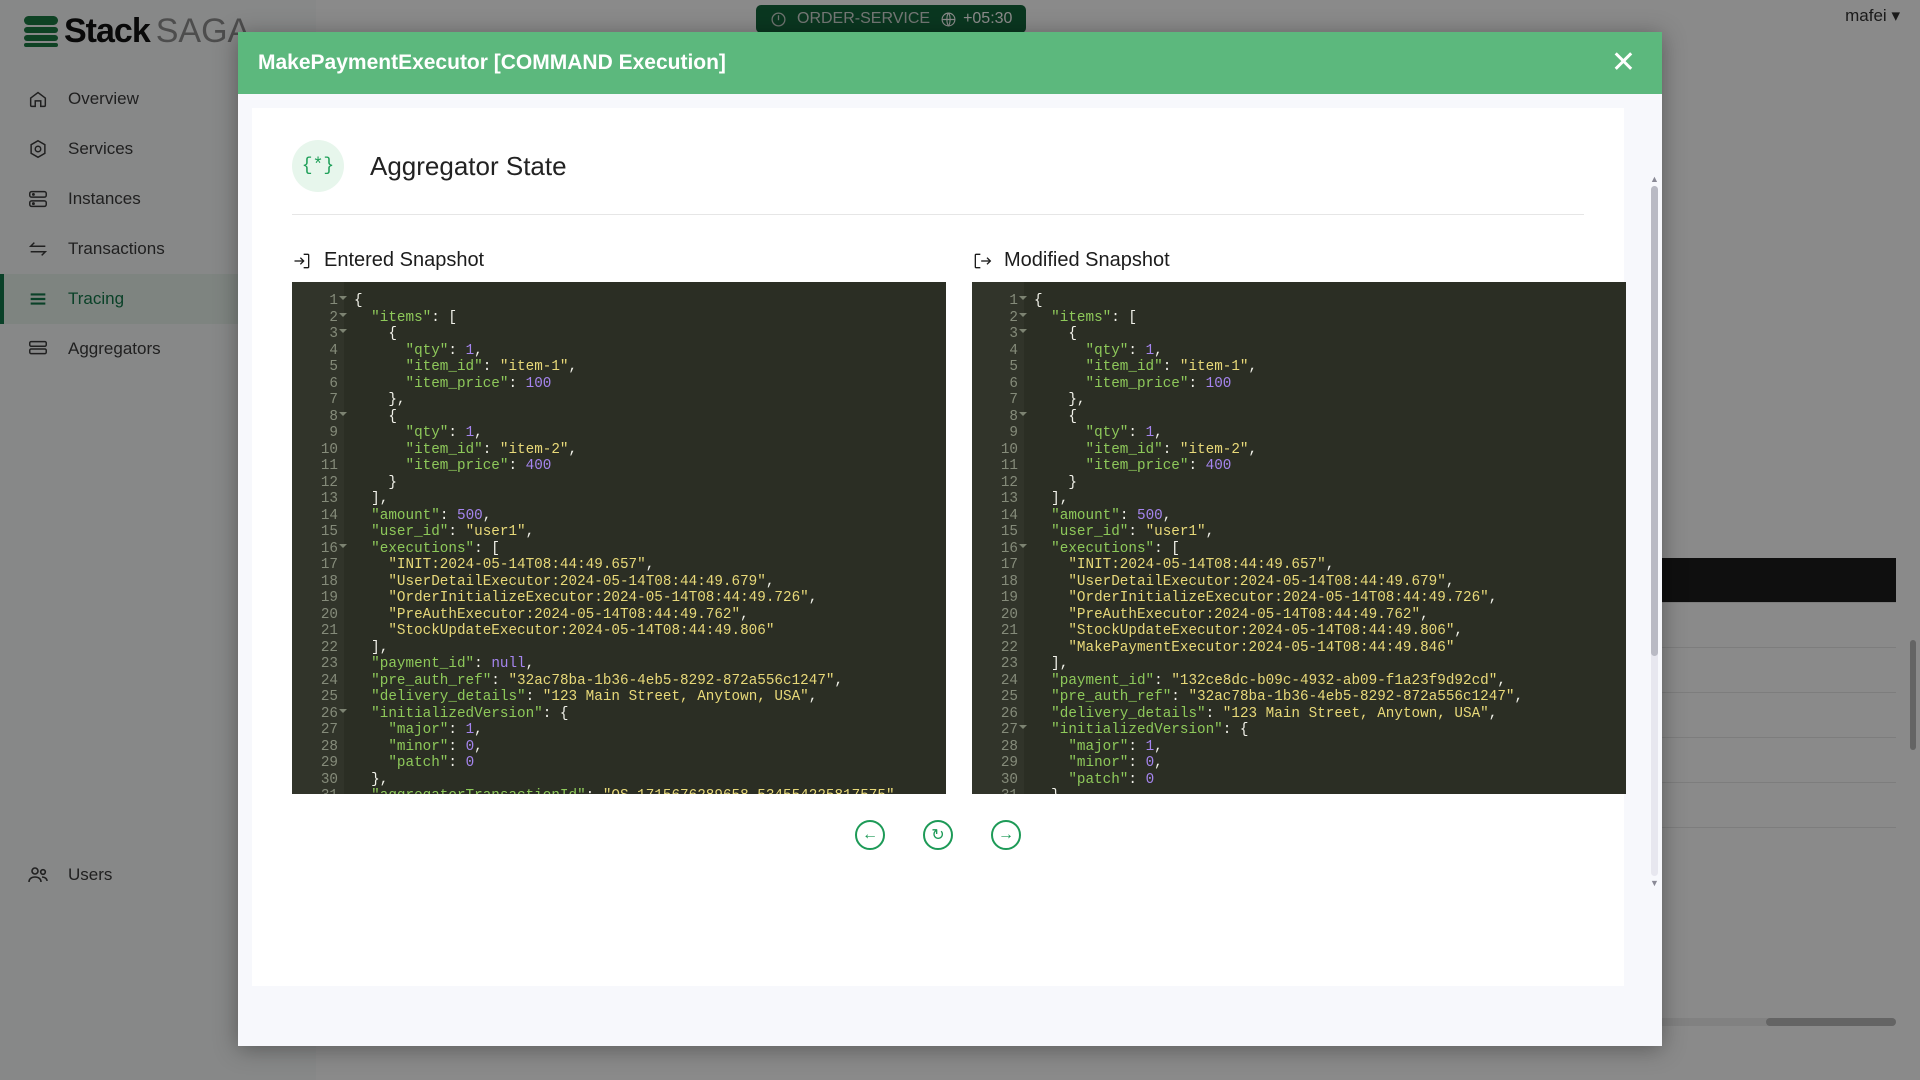 The height and width of the screenshot is (1080, 1920). What do you see at coordinates (1009, 482) in the screenshot?
I see `line-number: 12` at bounding box center [1009, 482].